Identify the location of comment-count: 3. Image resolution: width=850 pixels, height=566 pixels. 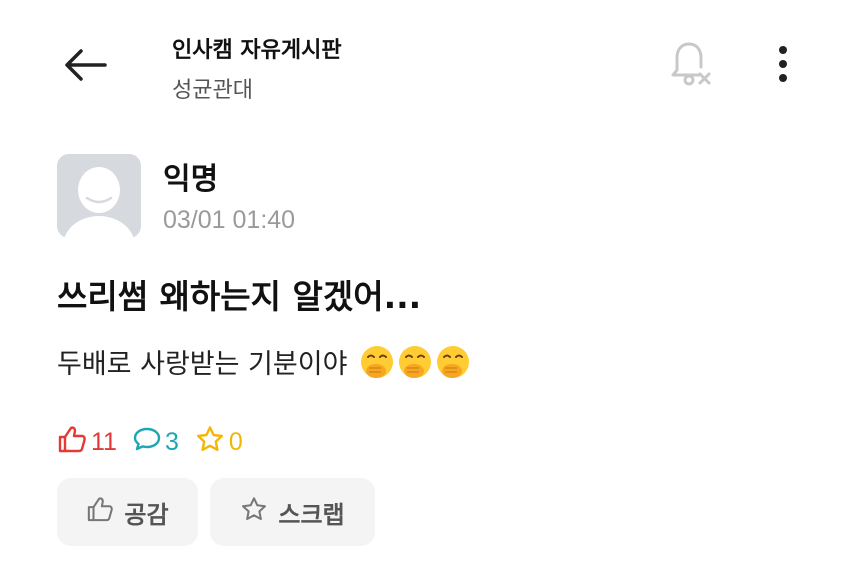
(156, 442).